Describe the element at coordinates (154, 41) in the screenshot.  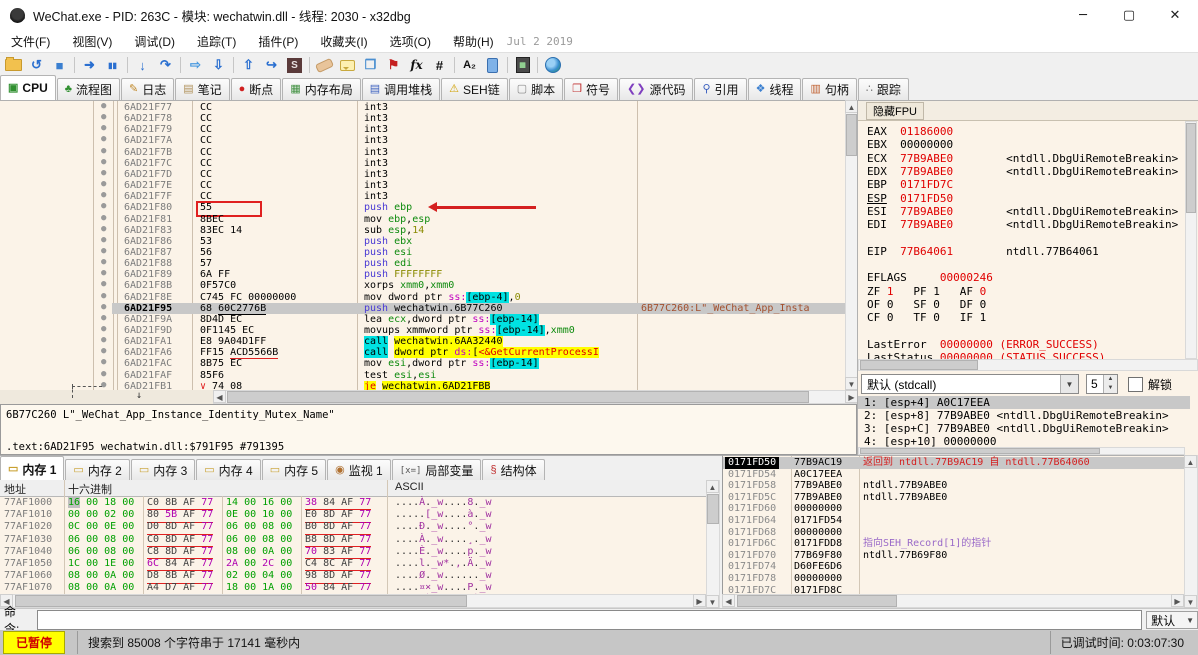
I see `menu-调试(D): 调试(D)` at that location.